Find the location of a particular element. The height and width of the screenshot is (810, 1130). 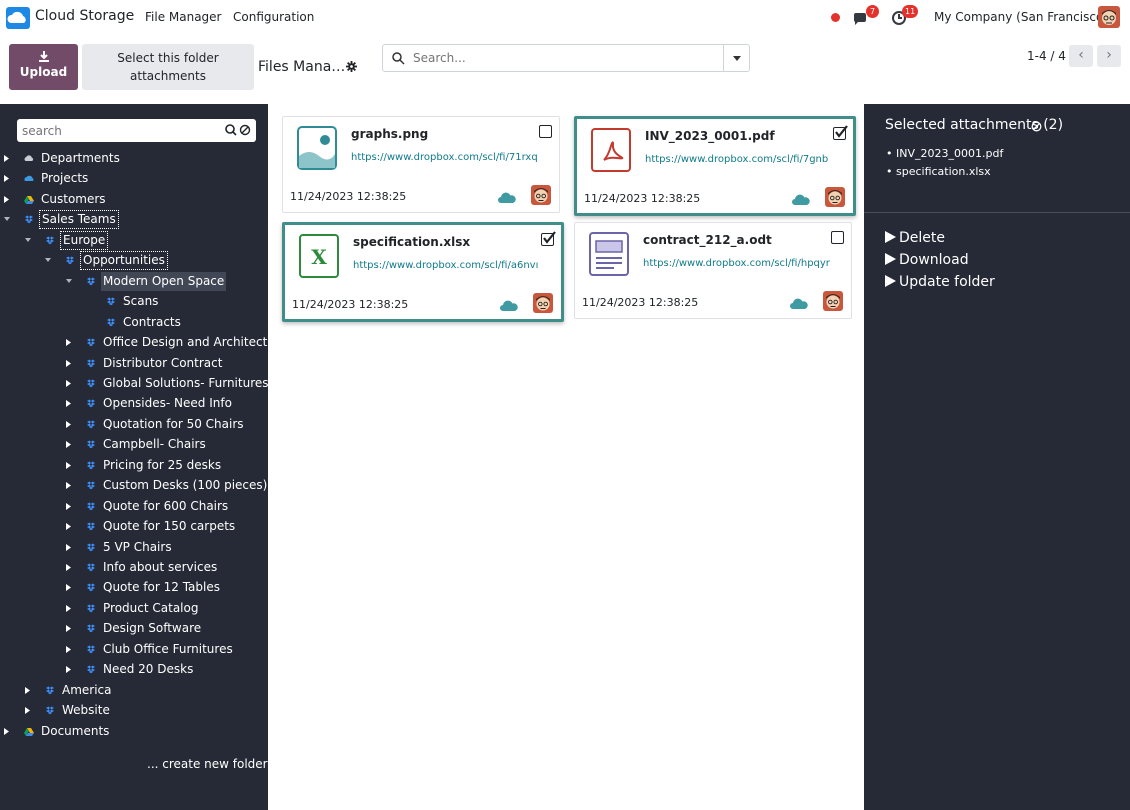

search-icon is located at coordinates (231, 130).